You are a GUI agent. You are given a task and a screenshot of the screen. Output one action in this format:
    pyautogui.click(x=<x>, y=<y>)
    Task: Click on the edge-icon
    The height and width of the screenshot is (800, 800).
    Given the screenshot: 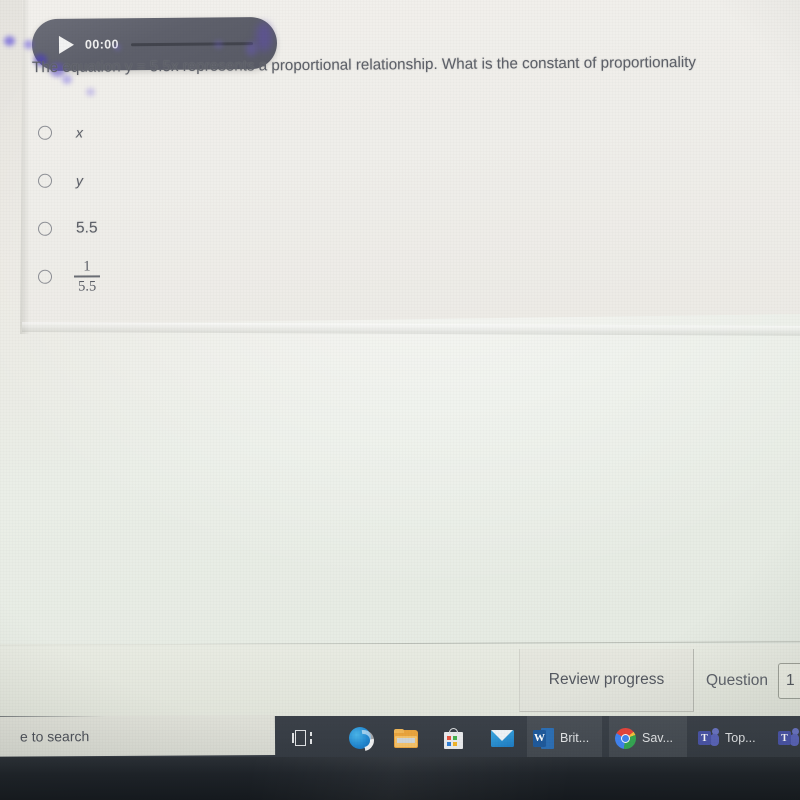 What is the action you would take?
    pyautogui.click(x=360, y=738)
    